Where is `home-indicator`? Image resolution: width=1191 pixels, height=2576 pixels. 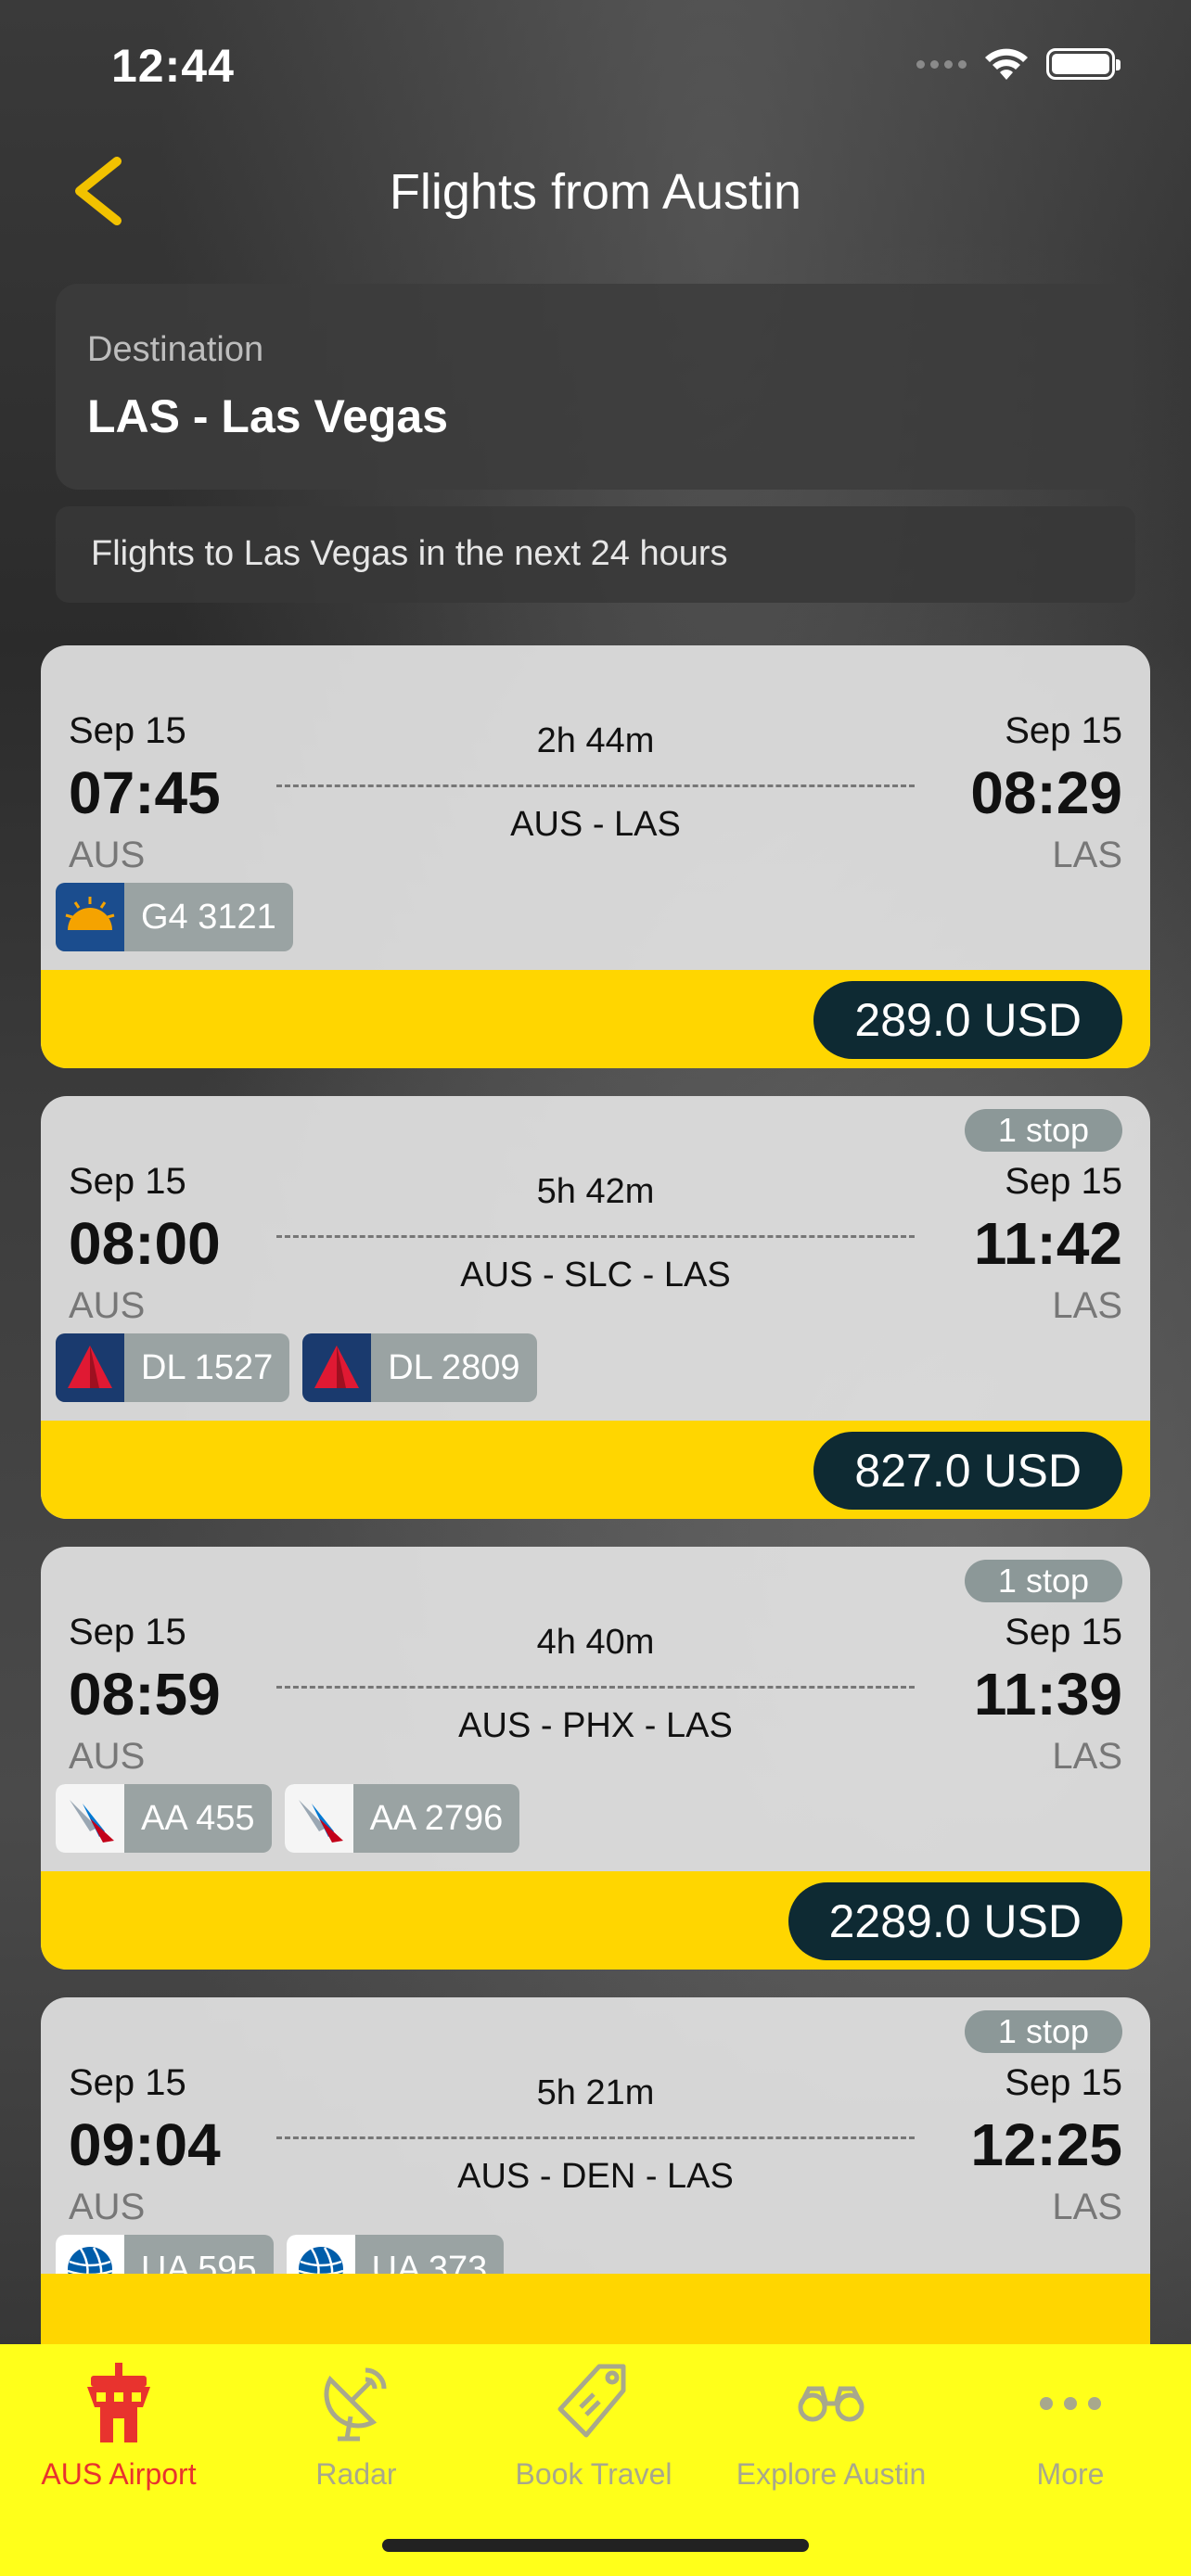
home-indicator is located at coordinates (595, 2545).